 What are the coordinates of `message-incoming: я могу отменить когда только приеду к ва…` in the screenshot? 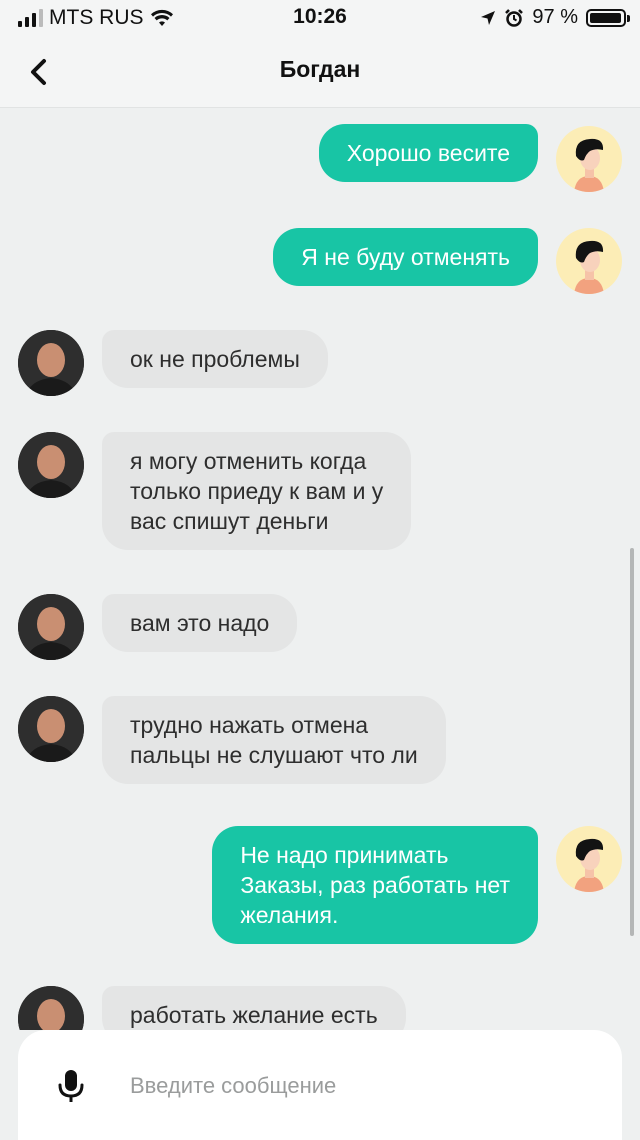 It's located at (320, 495).